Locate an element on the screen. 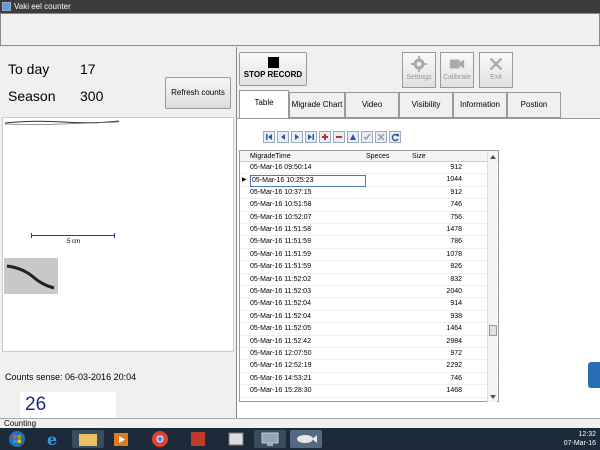 The image size is (600, 450). chrome-icon is located at coordinates (160, 439).